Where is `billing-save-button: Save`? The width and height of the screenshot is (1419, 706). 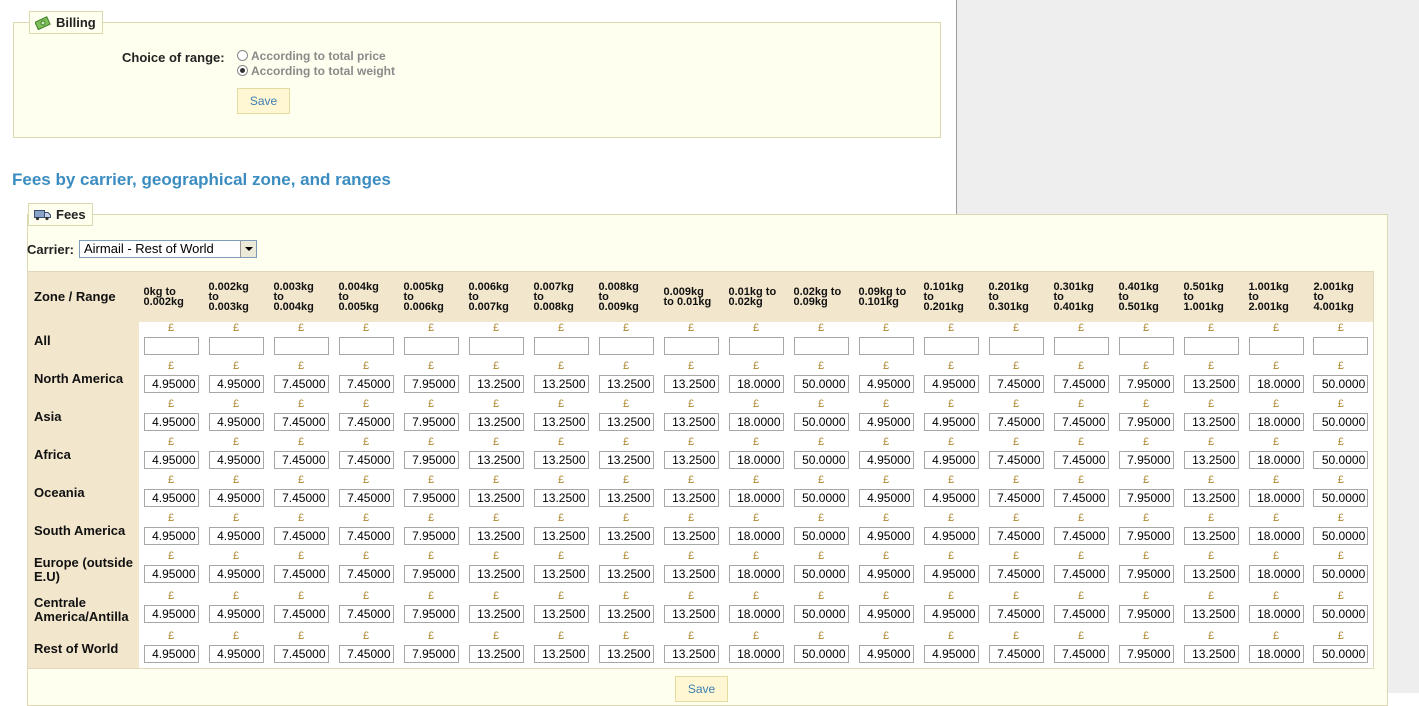 billing-save-button: Save is located at coordinates (263, 101).